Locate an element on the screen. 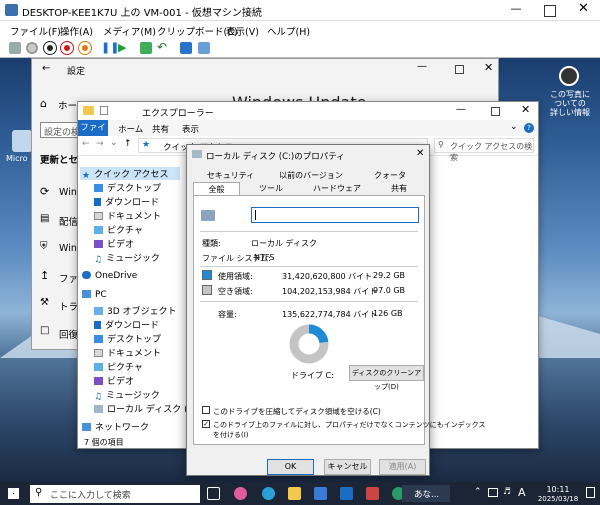  nav-qa-downloads: ダウンロード is located at coordinates (126, 201).